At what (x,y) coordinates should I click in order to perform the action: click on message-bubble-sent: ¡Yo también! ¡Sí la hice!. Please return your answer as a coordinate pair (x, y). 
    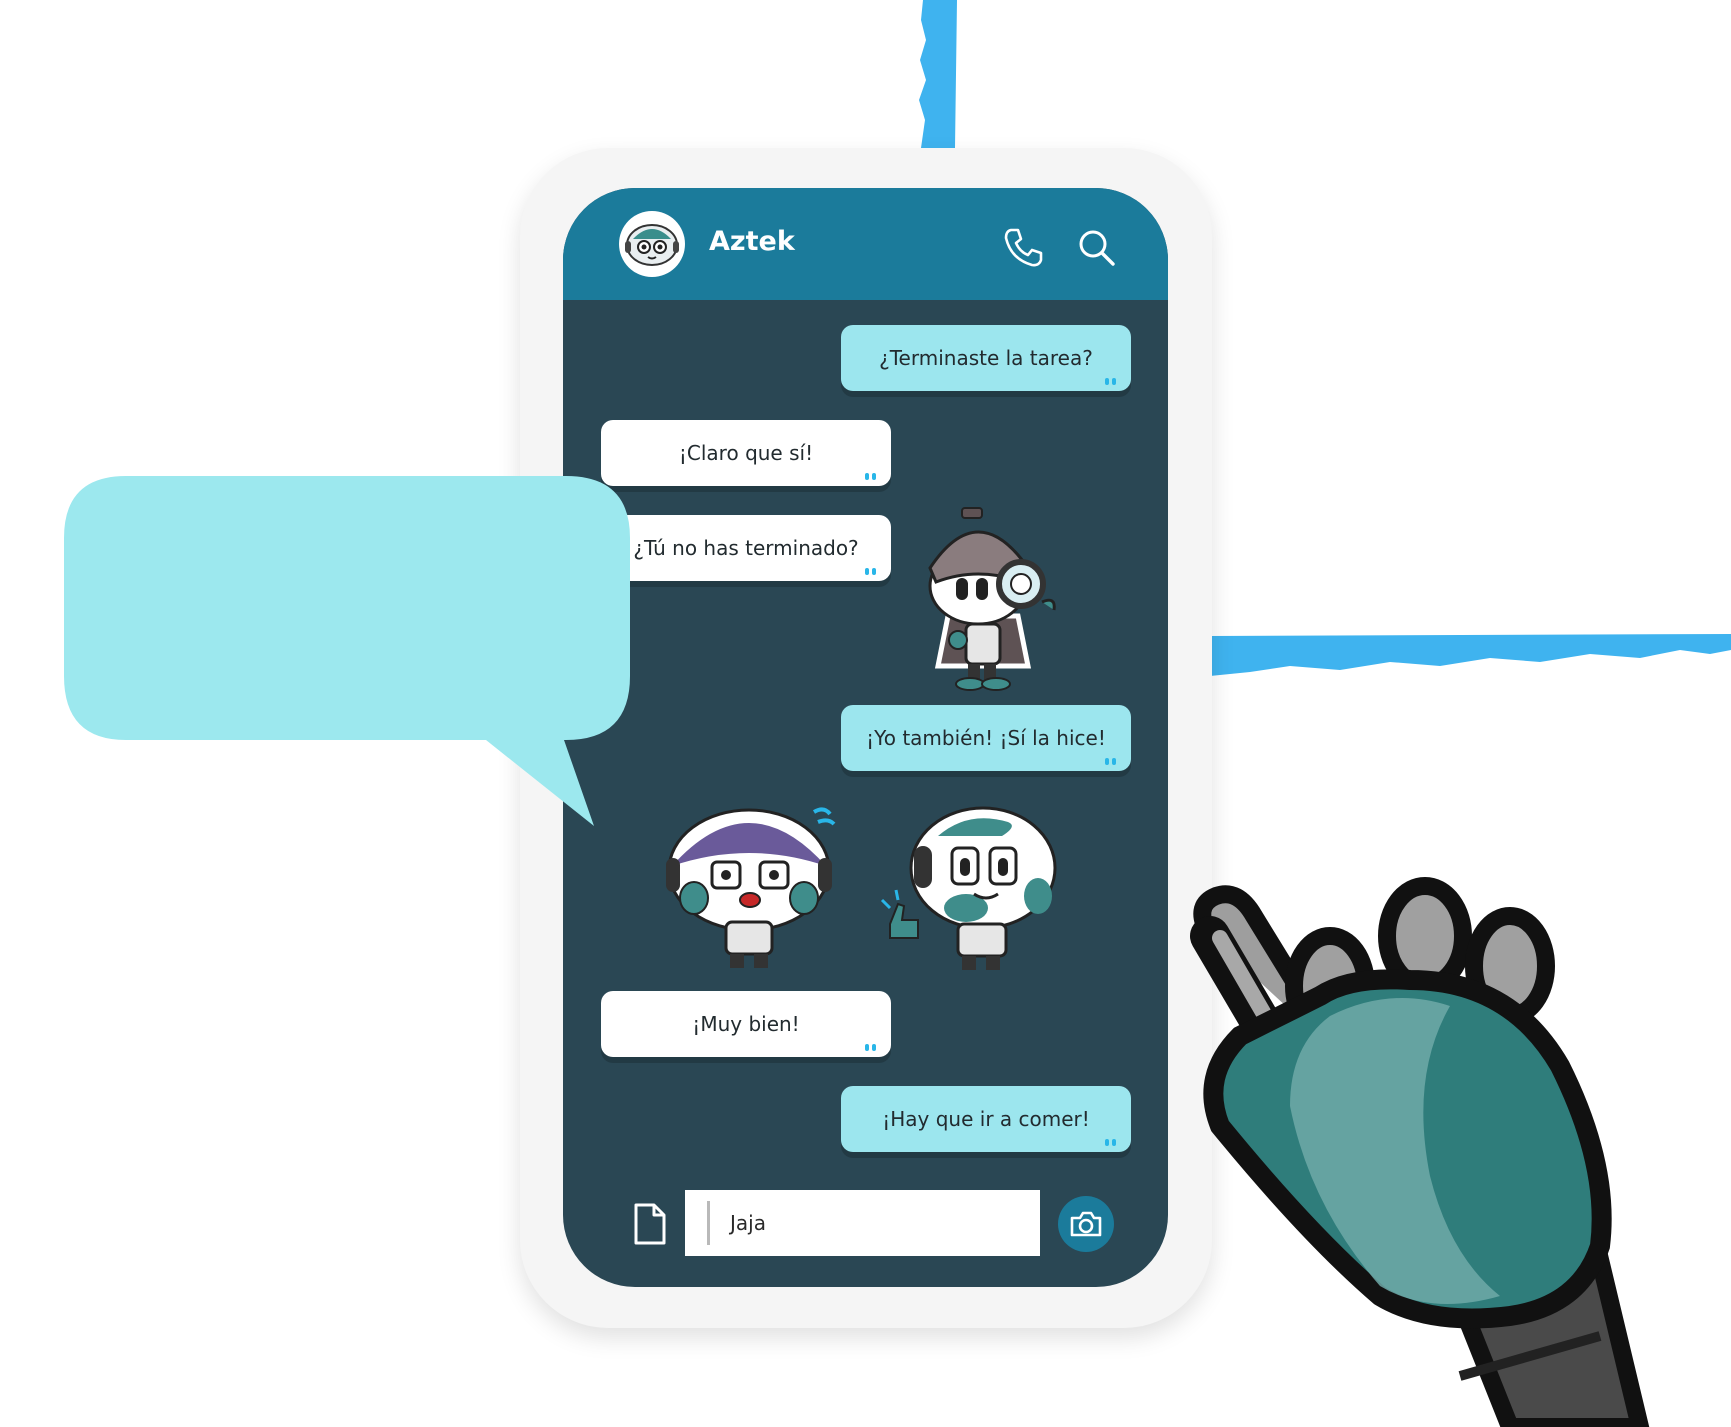
    Looking at the image, I should click on (986, 738).